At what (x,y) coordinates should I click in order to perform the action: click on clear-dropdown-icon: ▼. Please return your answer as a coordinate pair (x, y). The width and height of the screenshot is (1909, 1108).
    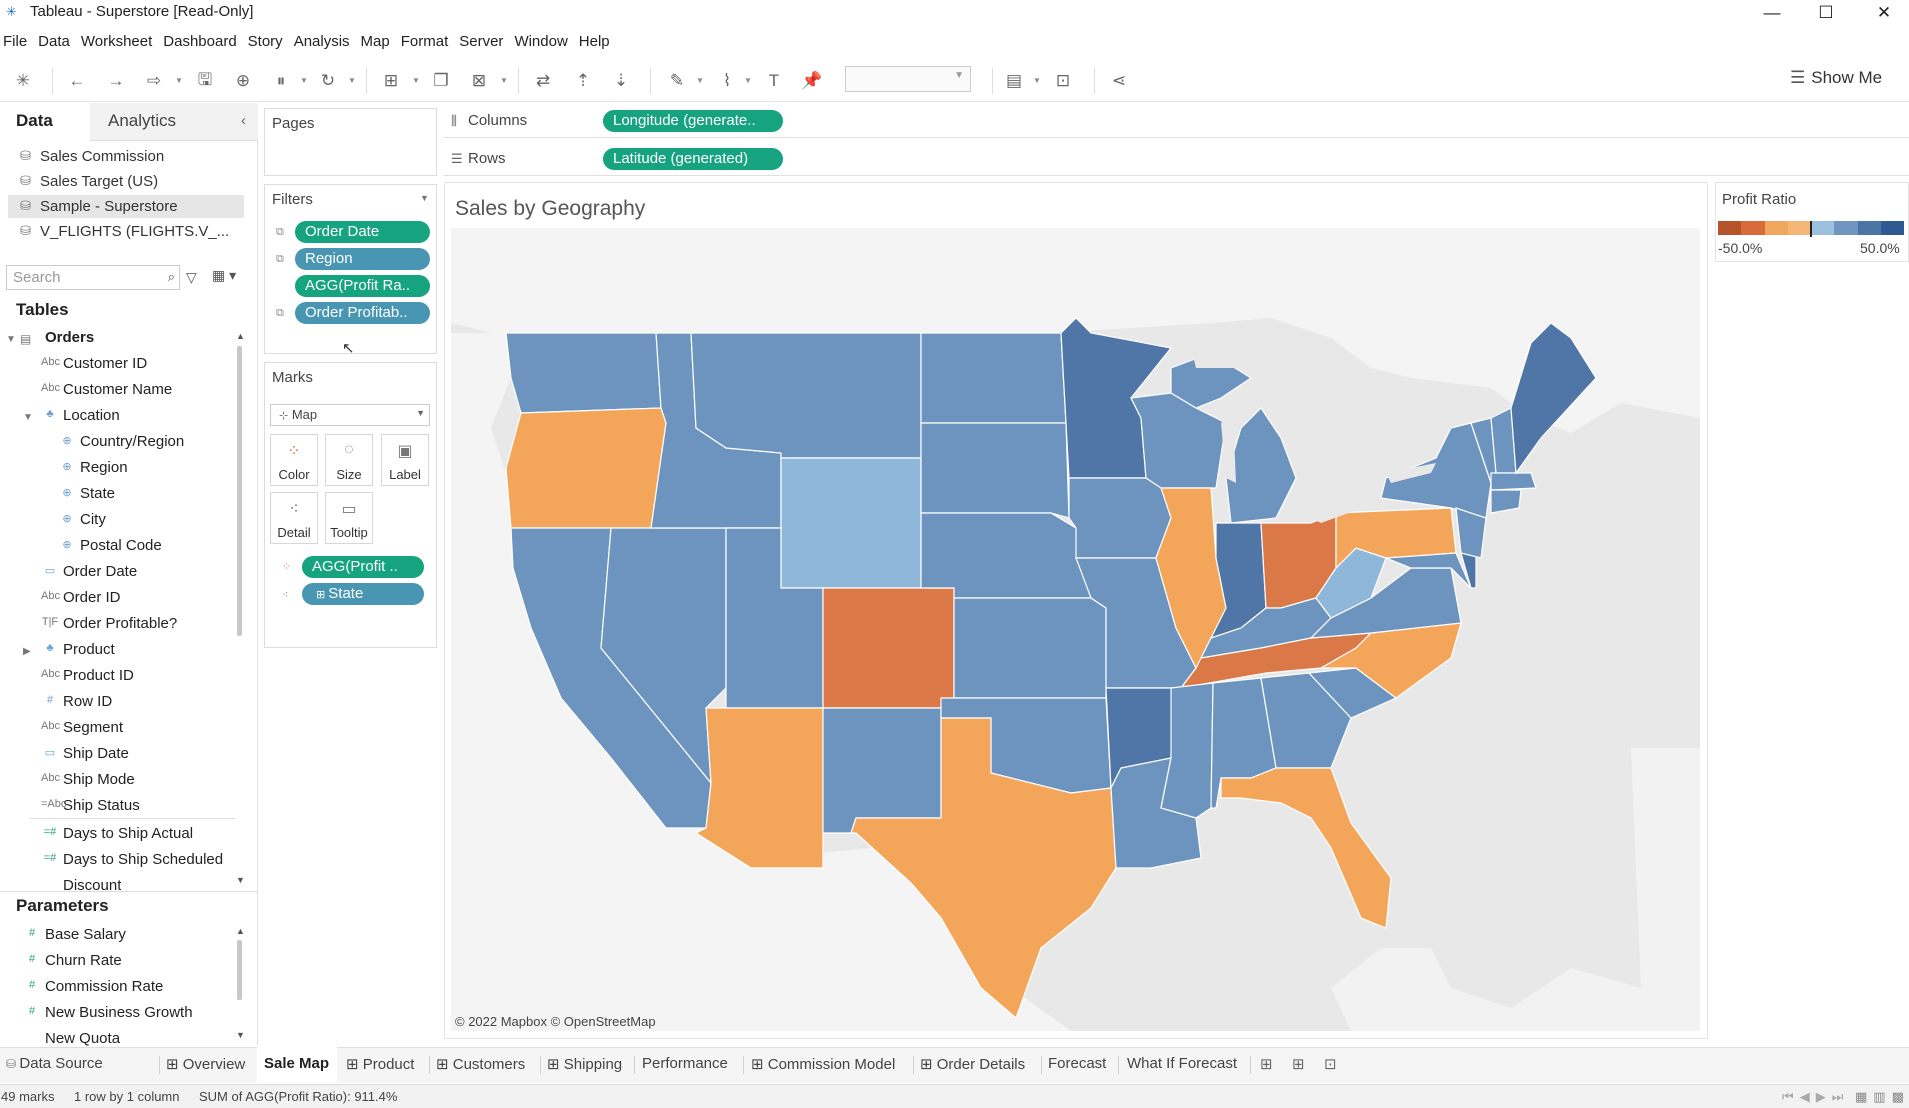
    Looking at the image, I should click on (504, 80).